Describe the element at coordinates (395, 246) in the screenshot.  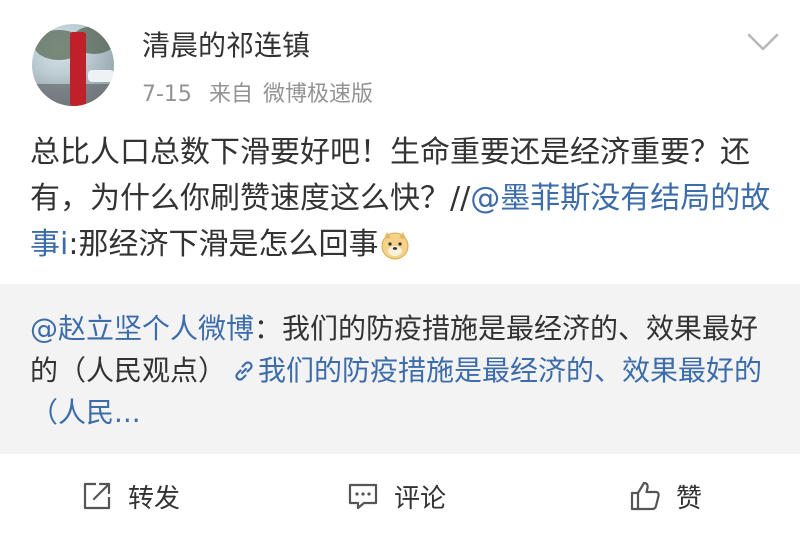
I see `doge-emoji-icon` at that location.